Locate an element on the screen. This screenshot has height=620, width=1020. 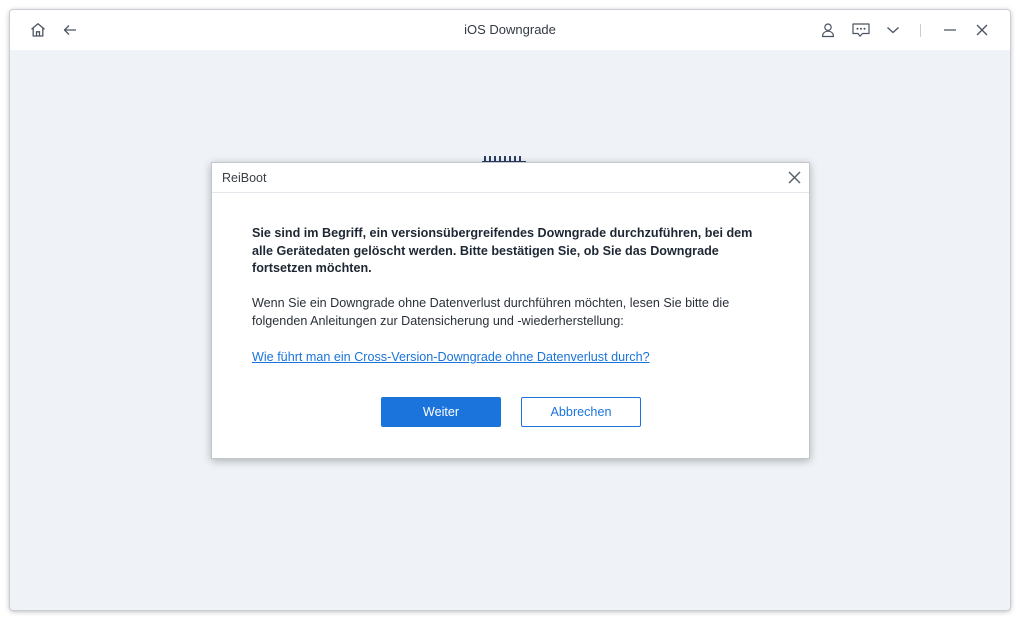
user-icon is located at coordinates (828, 30).